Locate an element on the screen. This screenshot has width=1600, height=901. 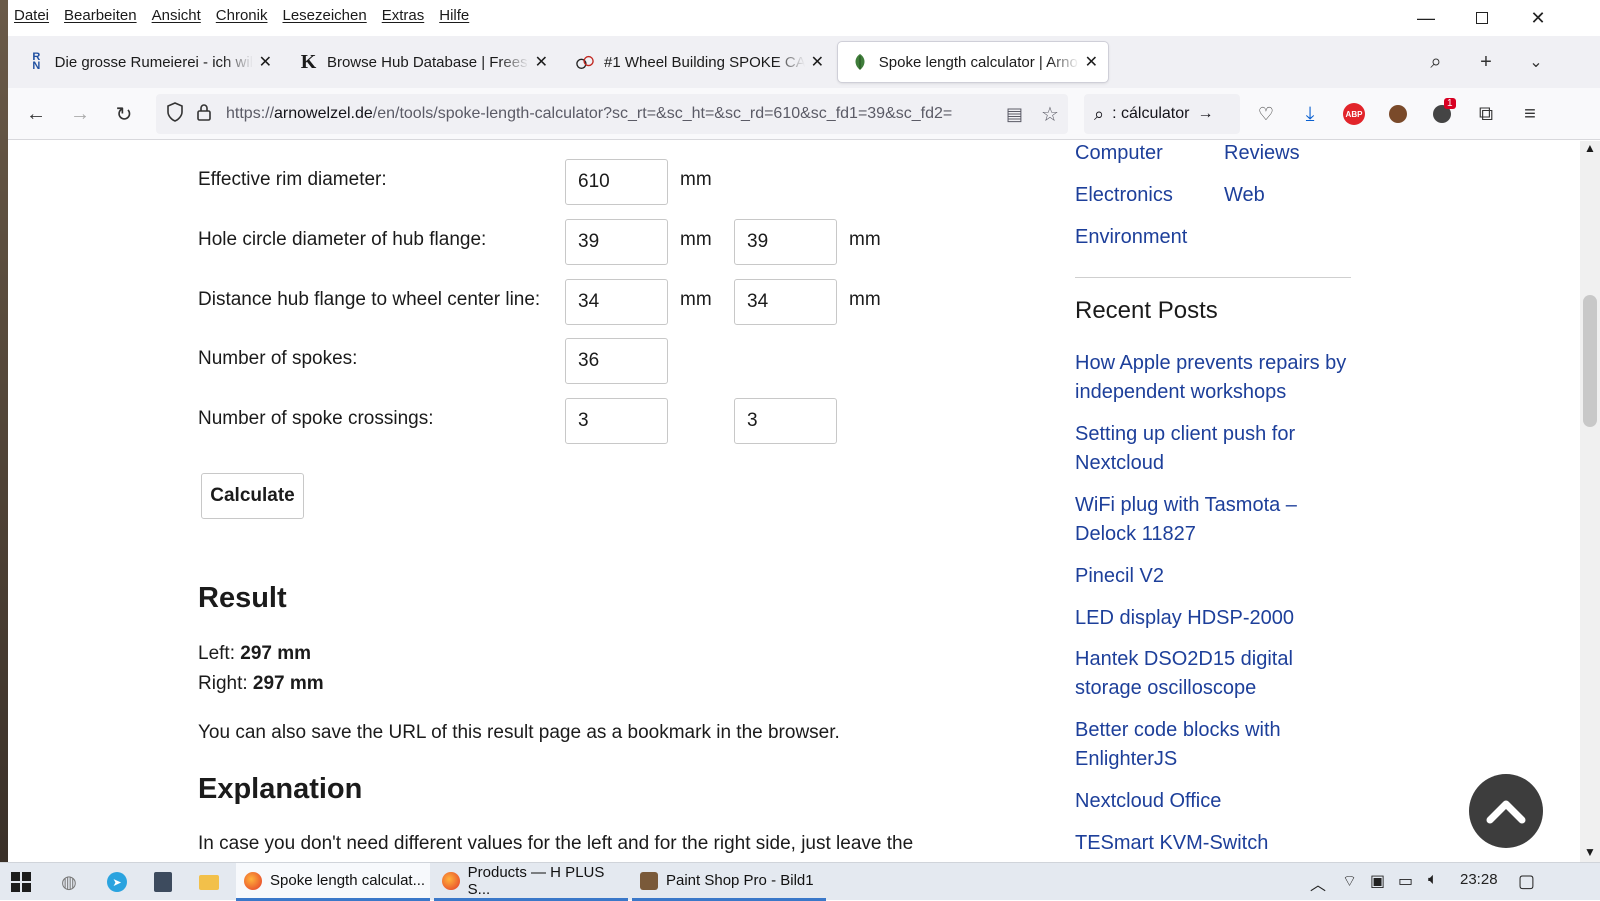
notifications-icon: ▢ is located at coordinates (1526, 881).